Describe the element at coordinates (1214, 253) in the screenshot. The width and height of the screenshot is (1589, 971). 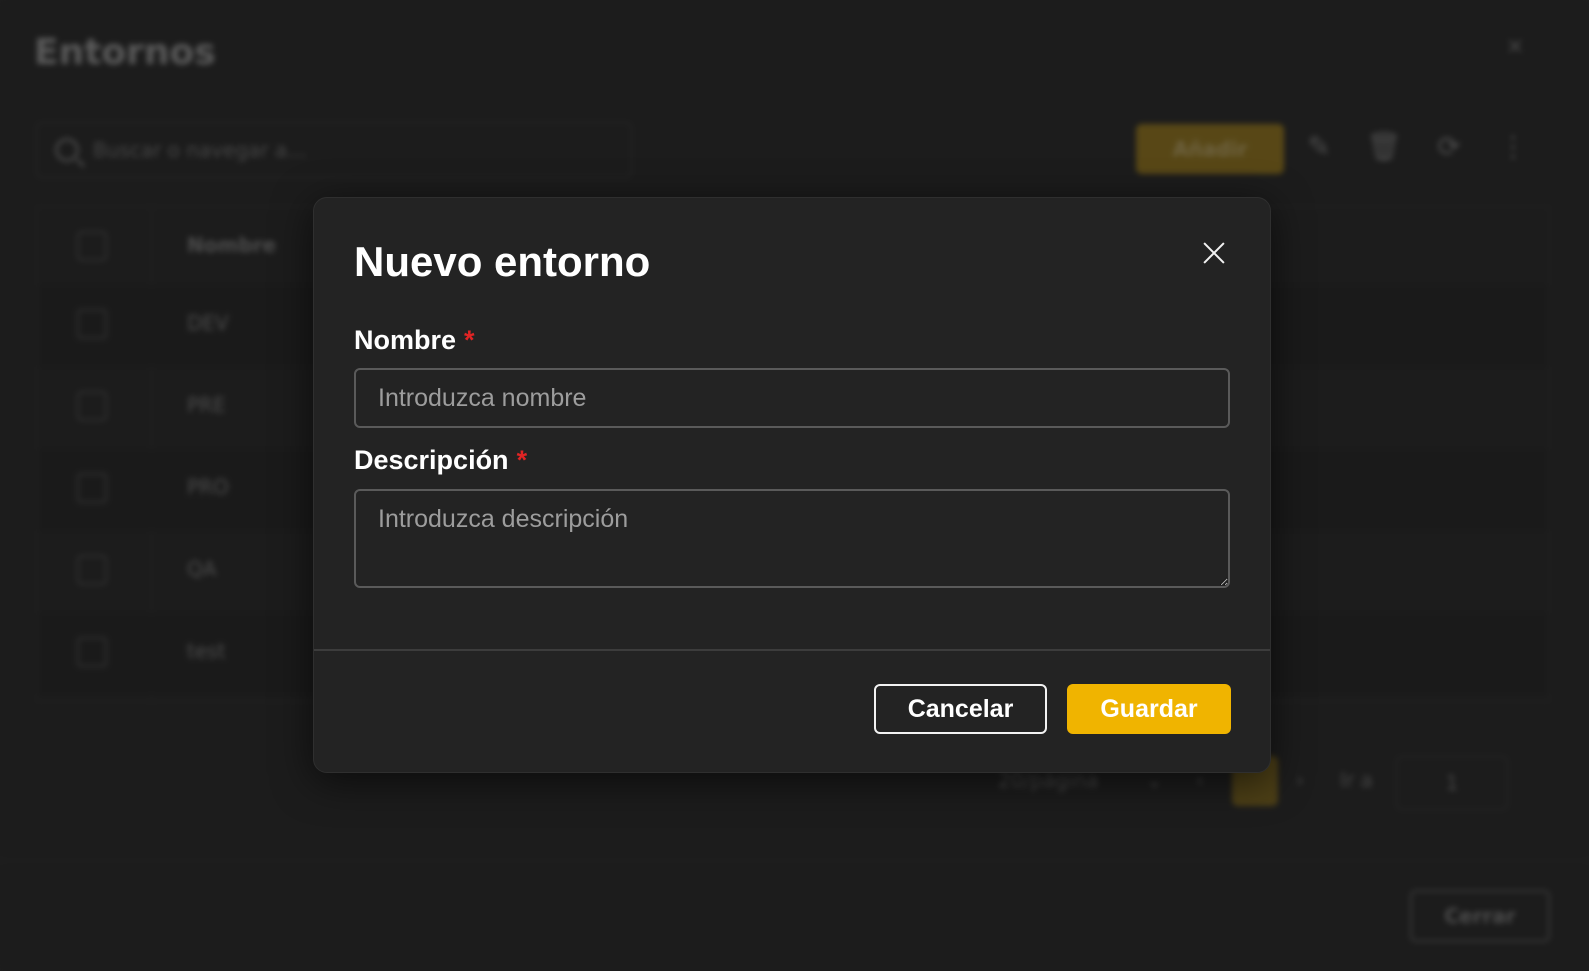
I see `close-icon` at that location.